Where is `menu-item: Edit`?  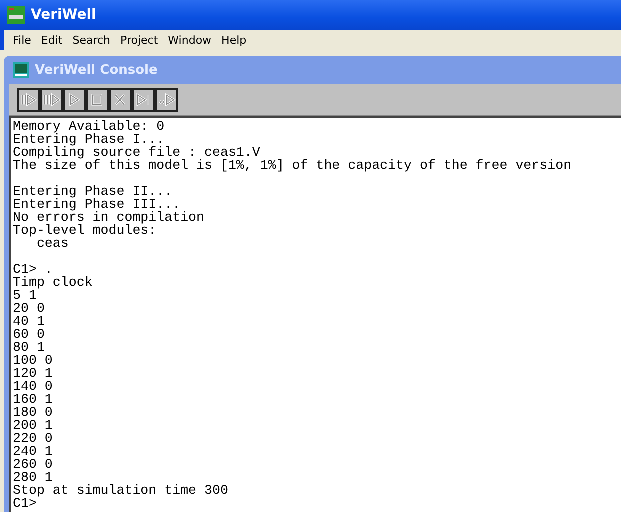 menu-item: Edit is located at coordinates (52, 40).